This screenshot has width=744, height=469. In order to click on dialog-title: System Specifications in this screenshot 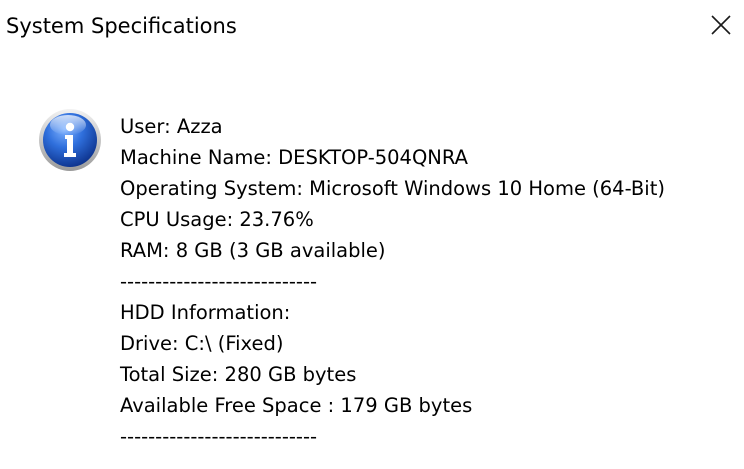, I will do `click(121, 26)`.